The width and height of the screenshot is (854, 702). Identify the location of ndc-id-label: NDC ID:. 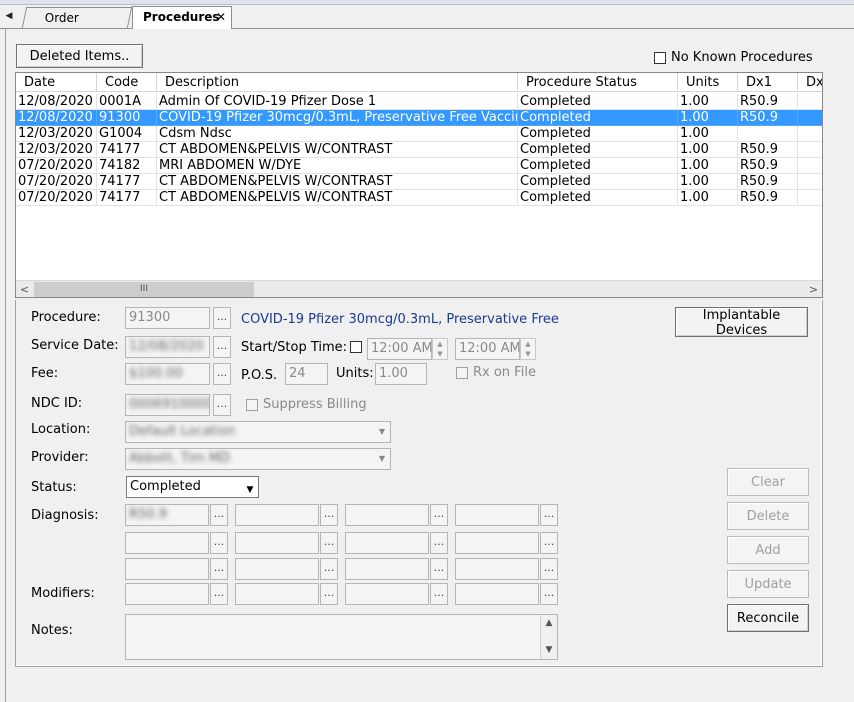
(57, 403).